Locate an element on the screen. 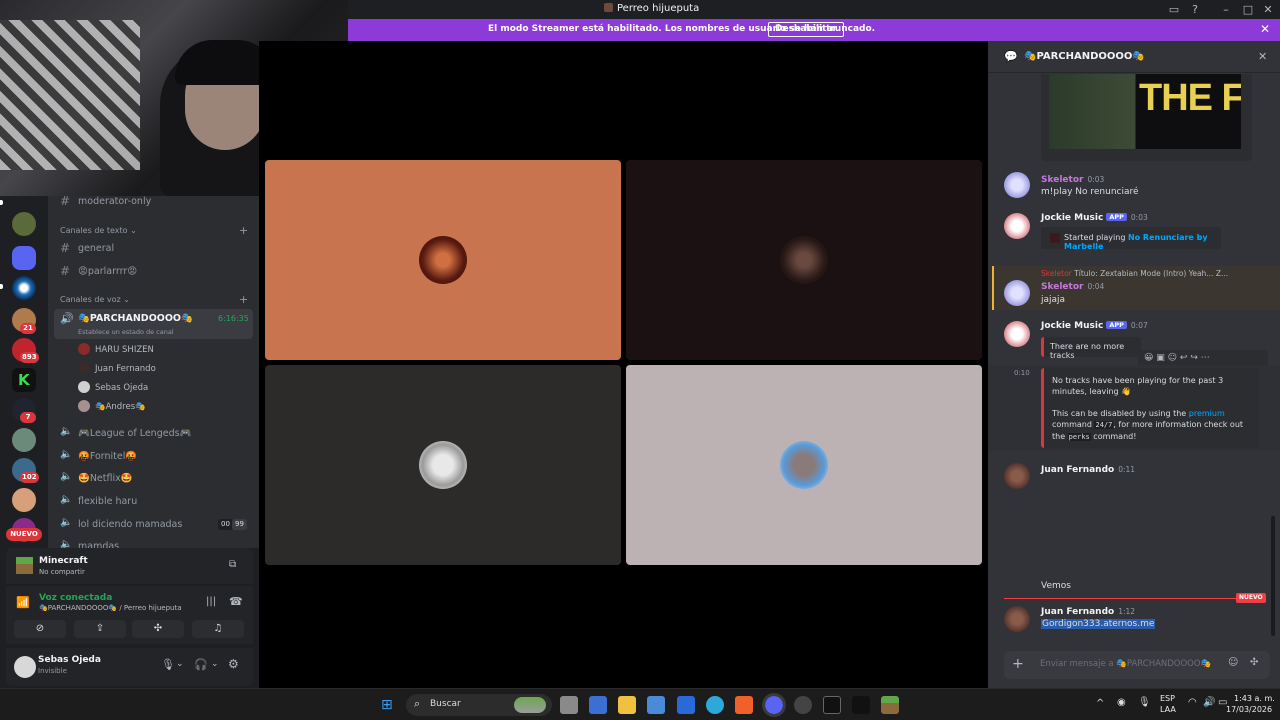 This screenshot has height=720, width=1280. clock-time: 1:43 a. m. is located at coordinates (1254, 698).